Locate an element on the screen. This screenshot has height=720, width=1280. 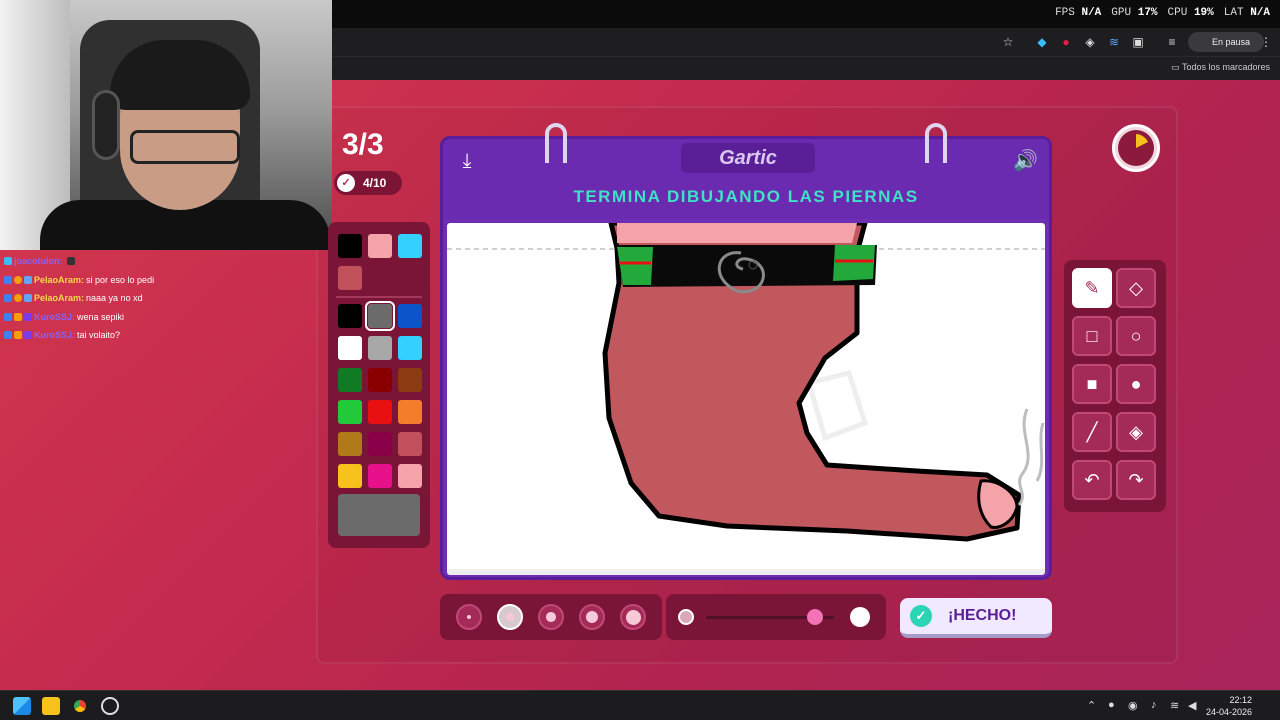
eraser-tool: ◇ is located at coordinates (1136, 288).